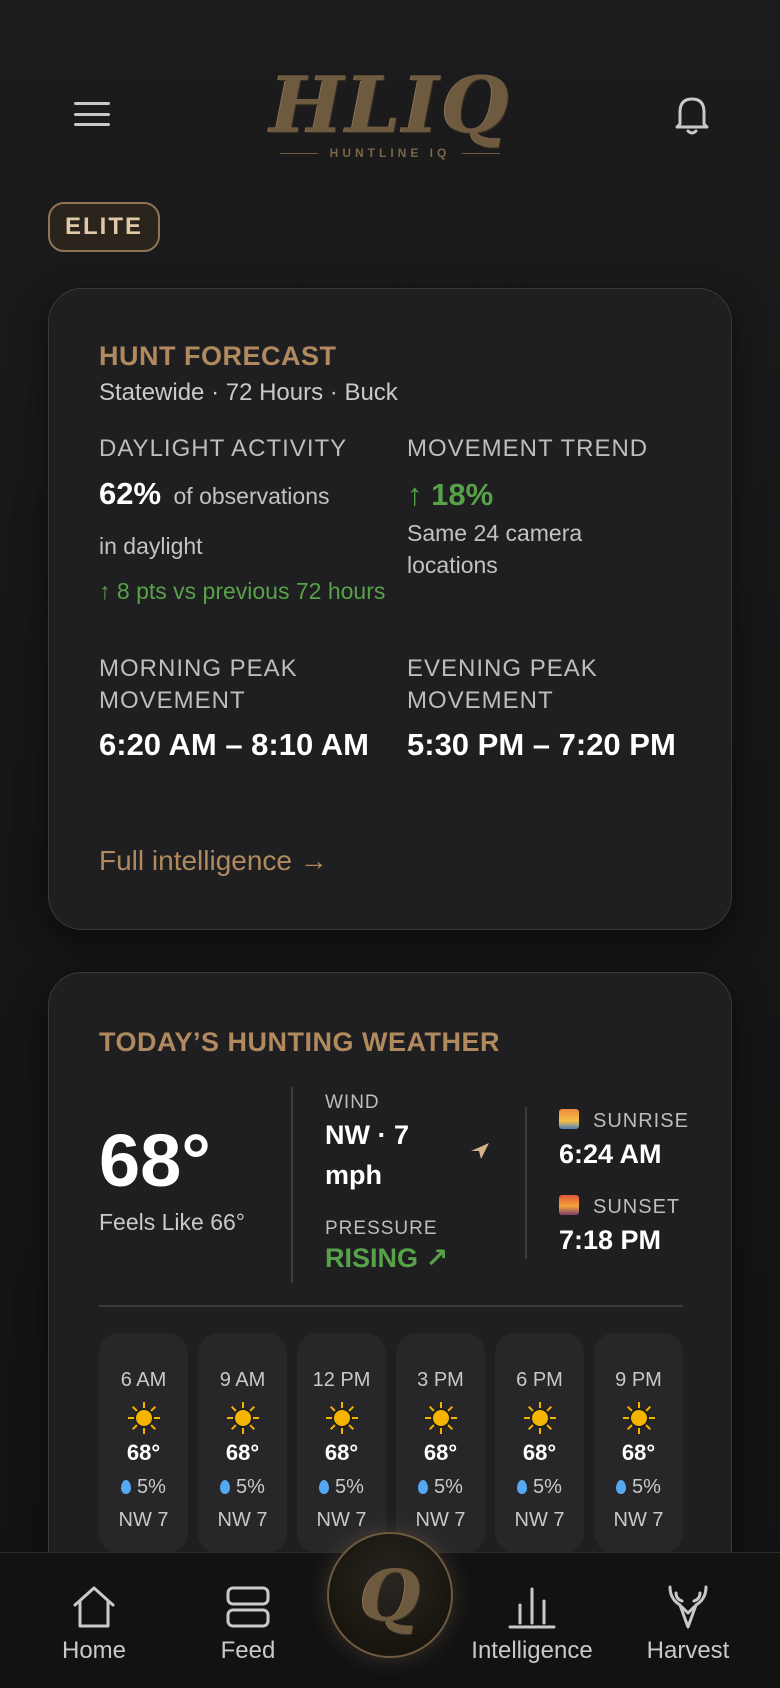 The width and height of the screenshot is (780, 1688). I want to click on deer-antler-icon, so click(688, 1607).